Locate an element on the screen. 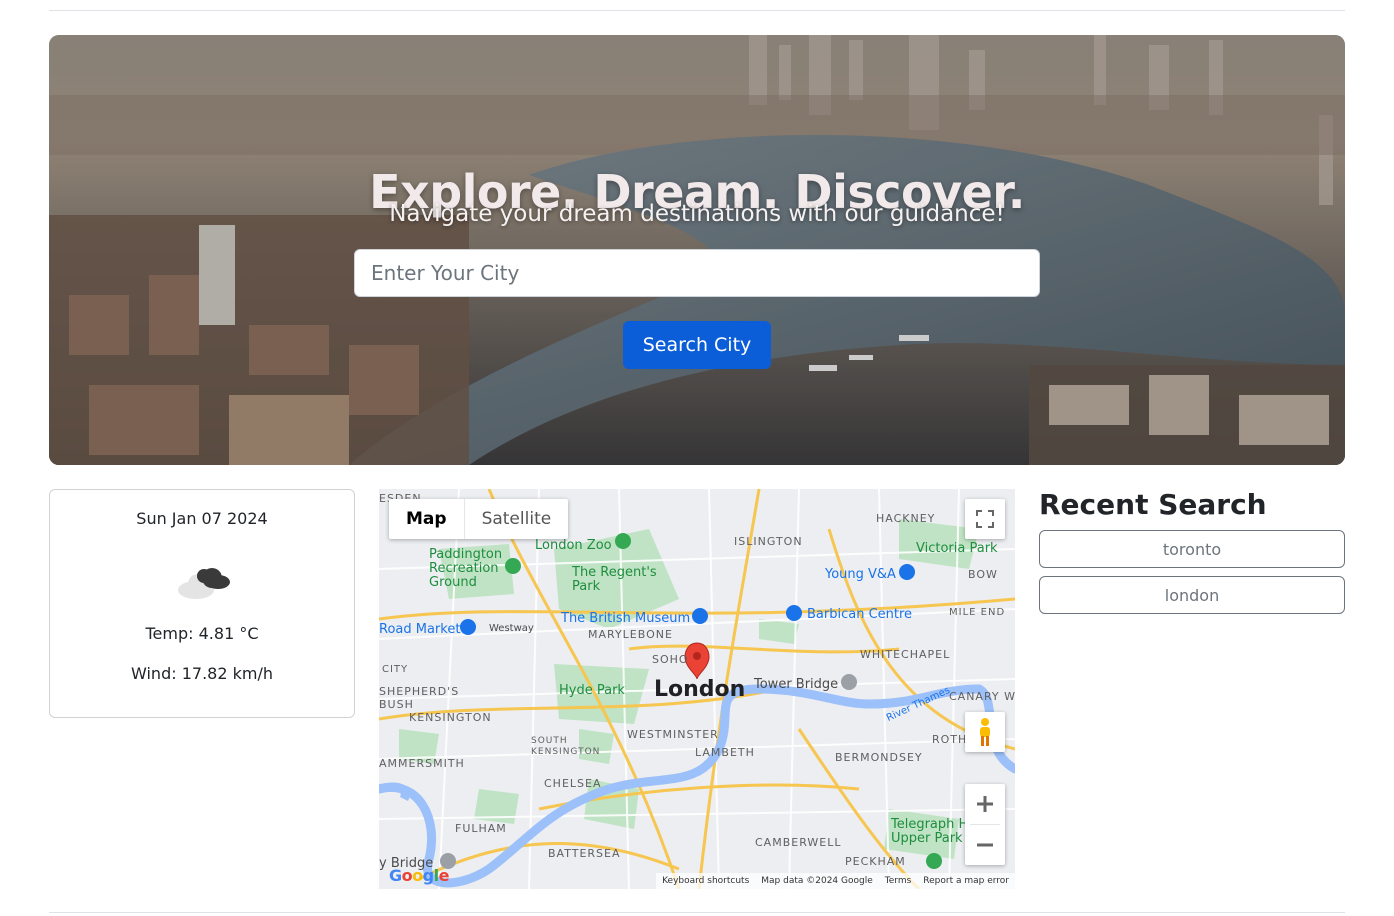  map-label-fulham: FULHAM is located at coordinates (481, 828).